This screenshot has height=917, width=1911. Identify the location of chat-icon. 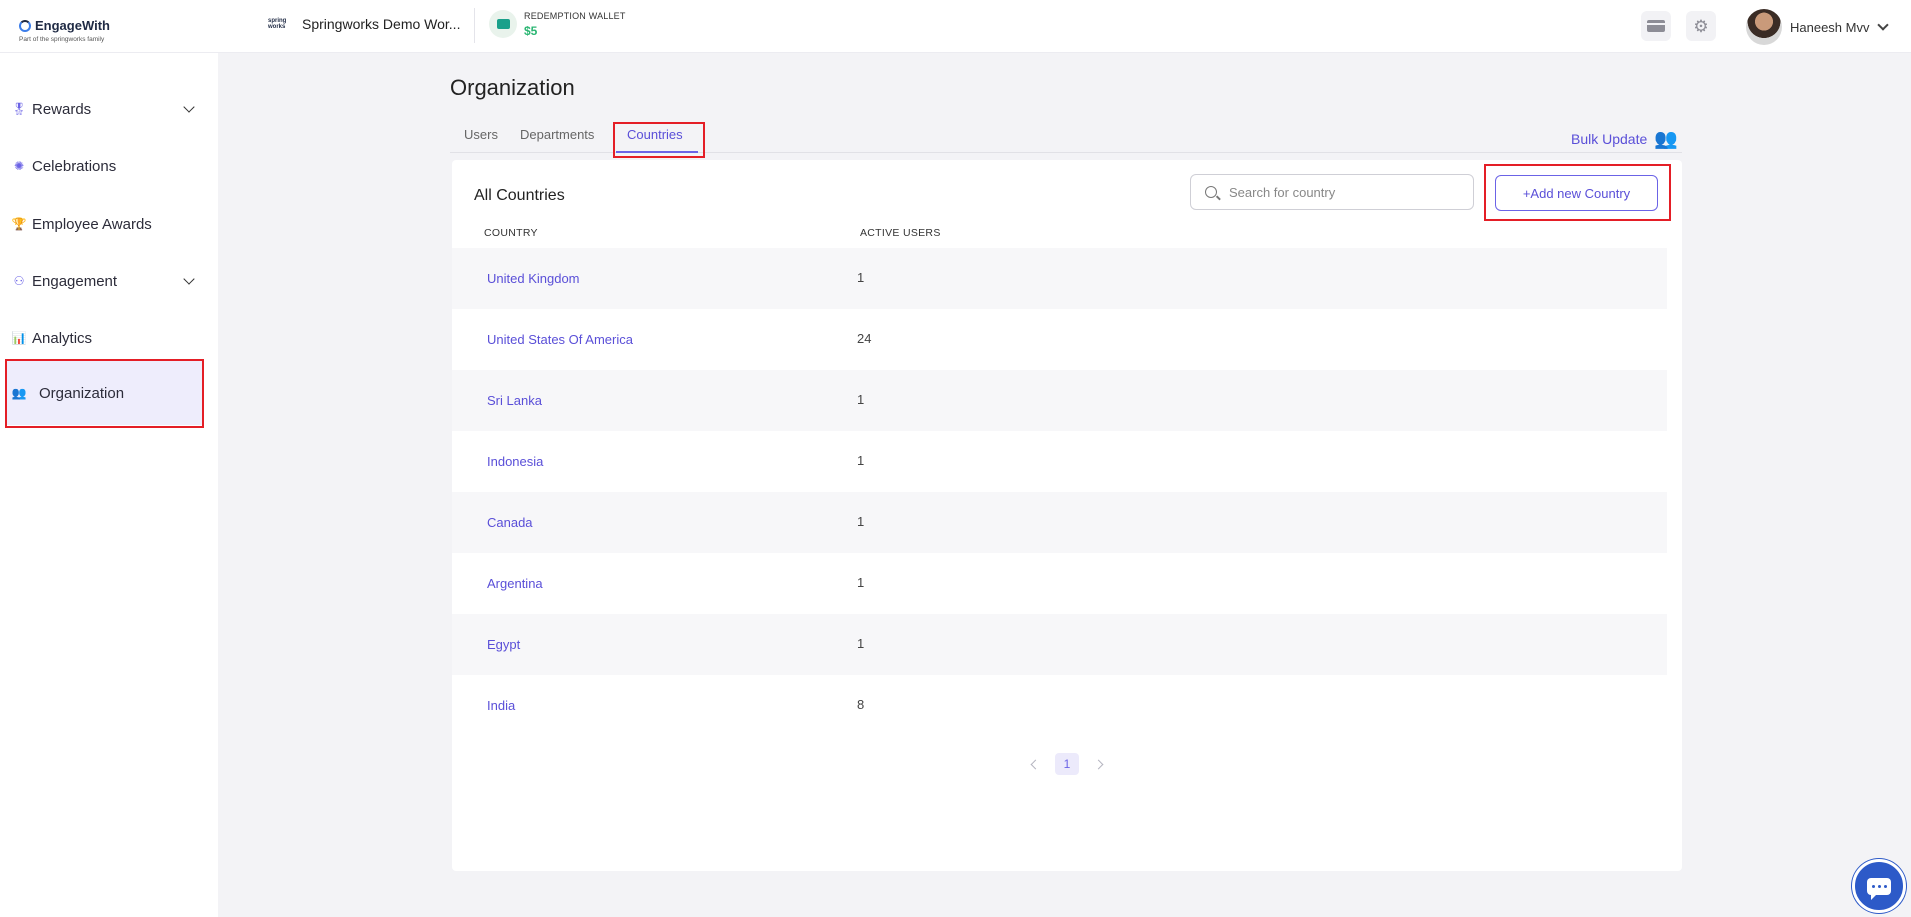
(1879, 888).